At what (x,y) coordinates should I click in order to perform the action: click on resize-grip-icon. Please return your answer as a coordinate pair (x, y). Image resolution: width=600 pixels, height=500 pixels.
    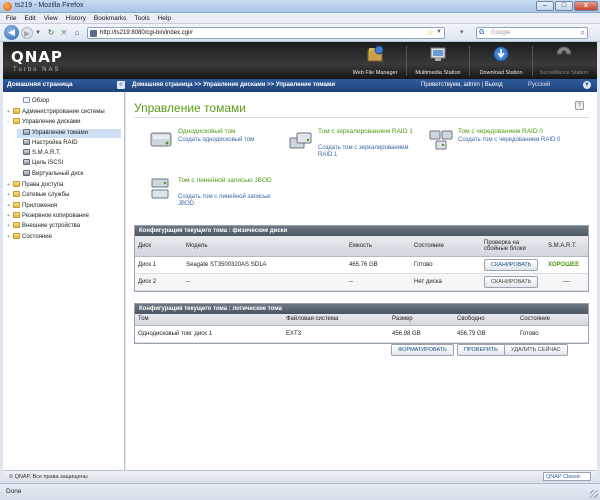
    Looking at the image, I should click on (594, 494).